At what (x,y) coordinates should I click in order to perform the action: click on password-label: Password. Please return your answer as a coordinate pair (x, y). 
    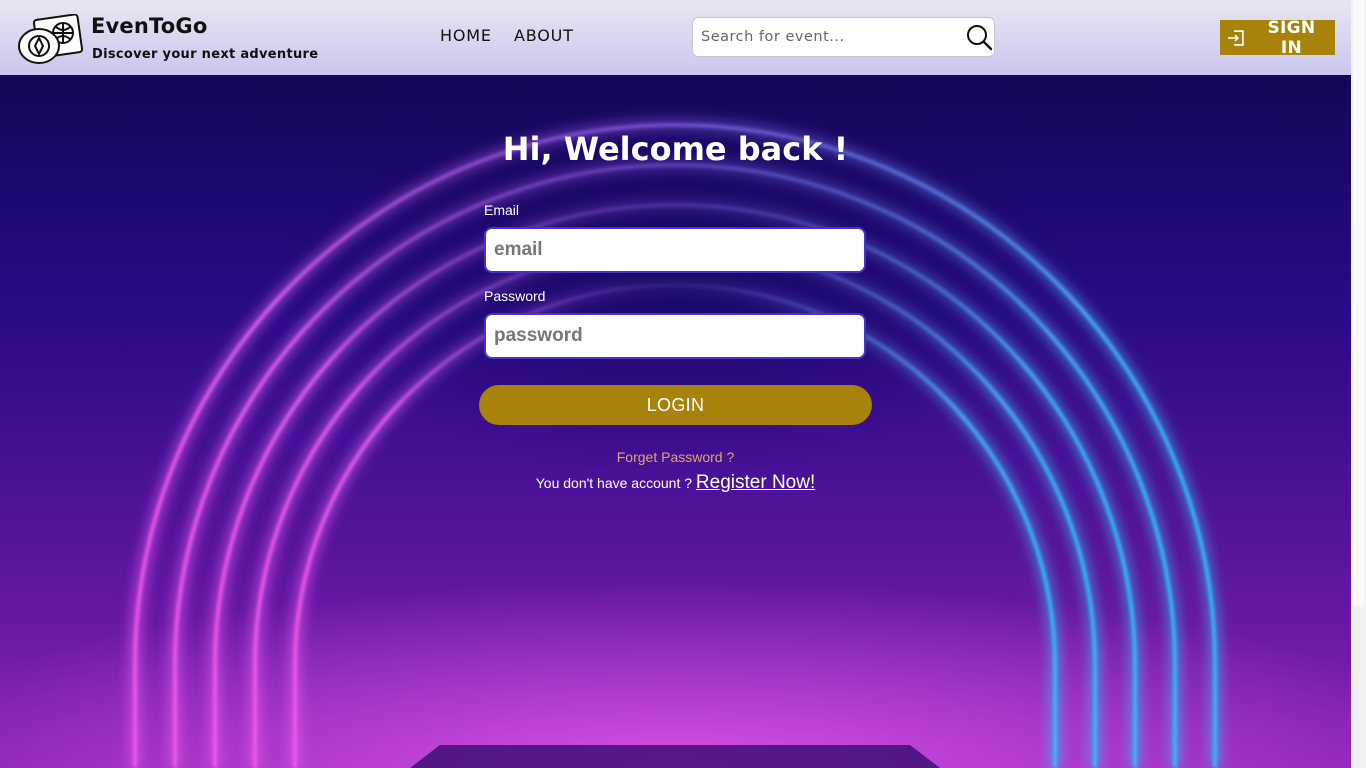
    Looking at the image, I should click on (515, 296).